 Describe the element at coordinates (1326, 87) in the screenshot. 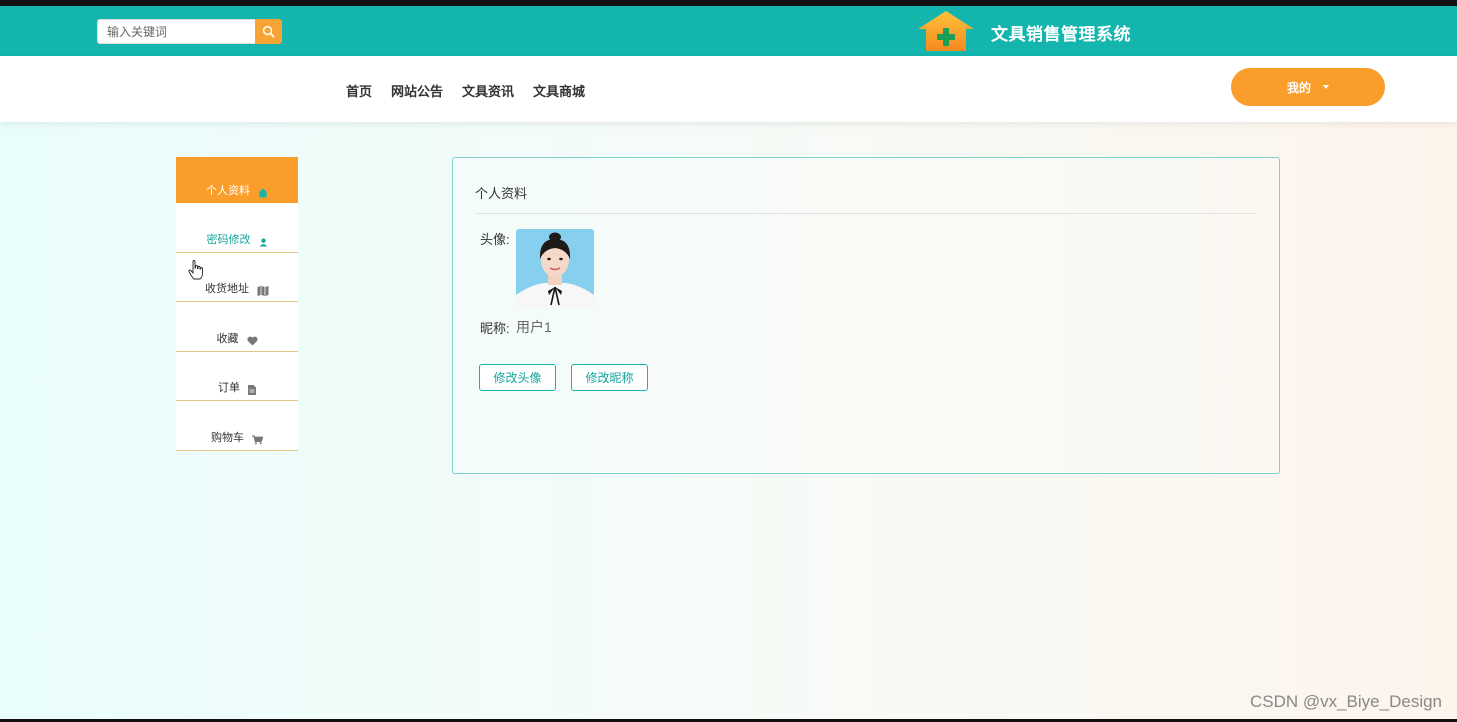

I see `chevron-down-icon` at that location.